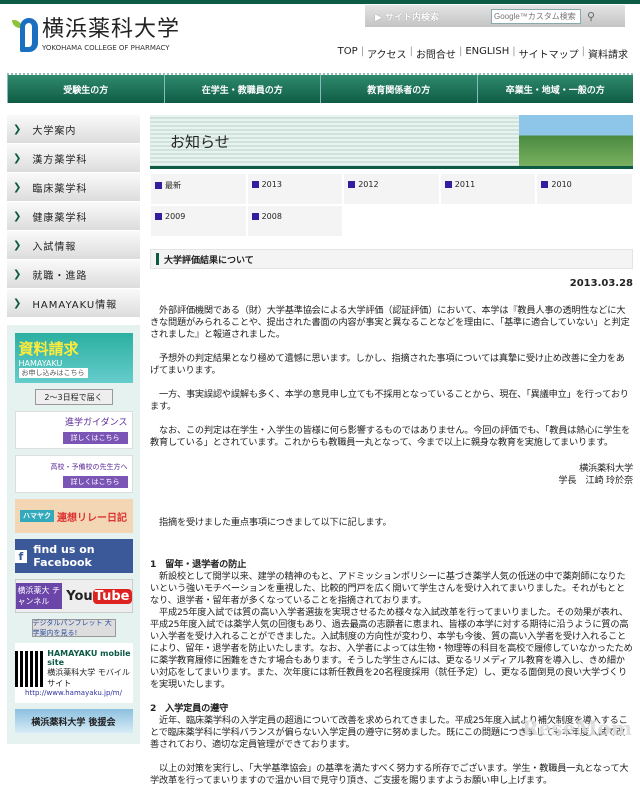  Describe the element at coordinates (106, 48) in the screenshot. I see `logo-subtitle: YOKOHAMA COLLEGE OF PHARMACY` at that location.